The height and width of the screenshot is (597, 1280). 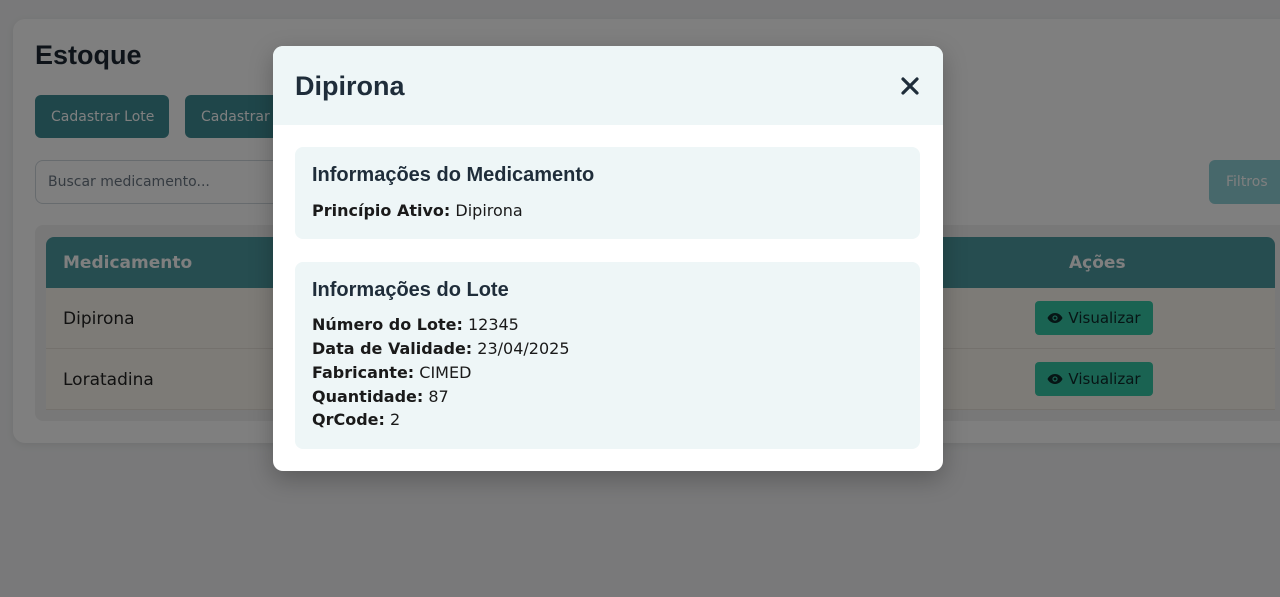 I want to click on validade-label: Data de Validade:, so click(x=392, y=348).